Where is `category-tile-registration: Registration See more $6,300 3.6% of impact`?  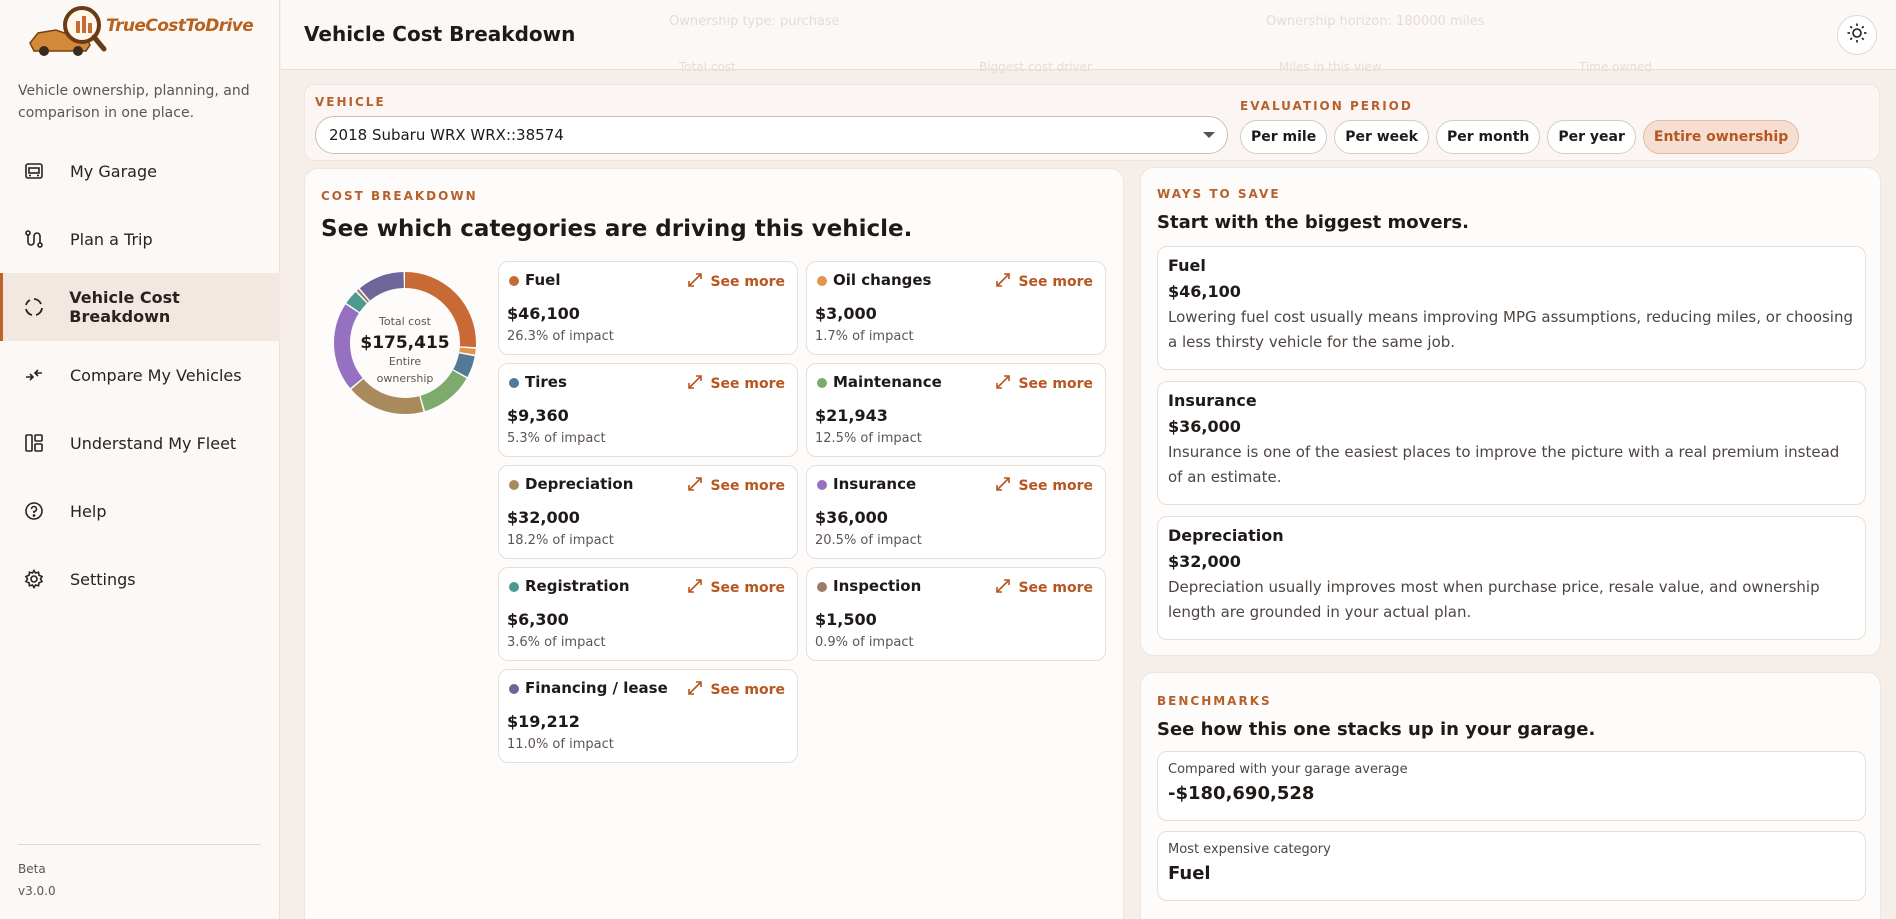
category-tile-registration: Registration See more $6,300 3.6% of impact is located at coordinates (648, 614).